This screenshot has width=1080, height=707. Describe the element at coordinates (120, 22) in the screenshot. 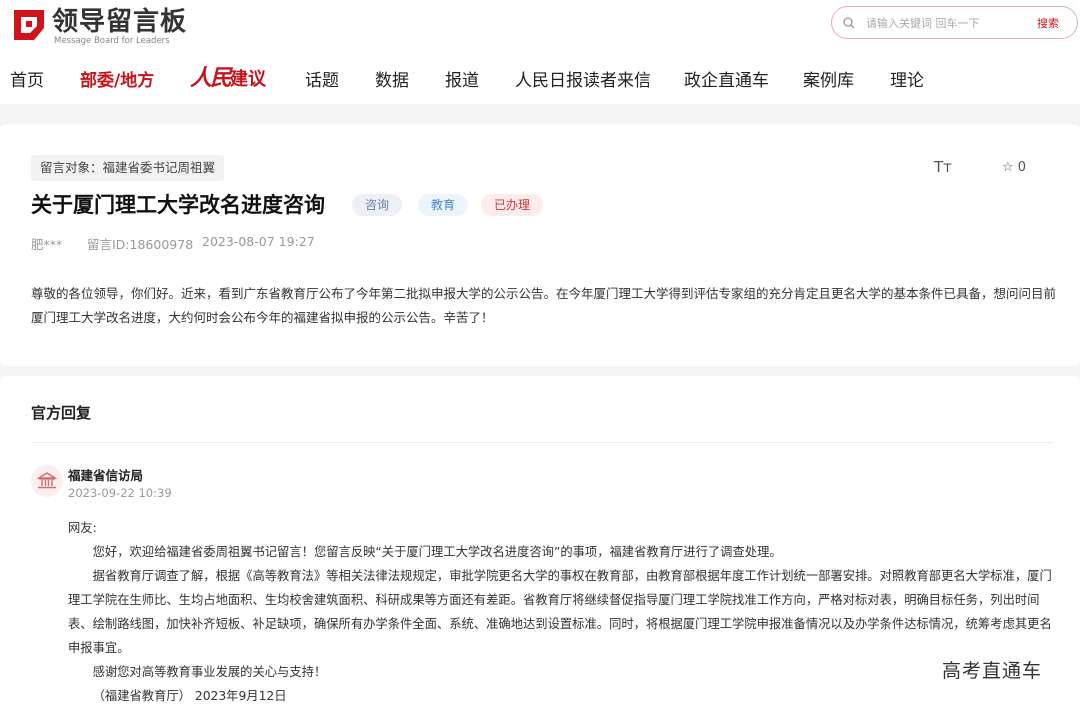

I see `logo-title: 领导留言板` at that location.